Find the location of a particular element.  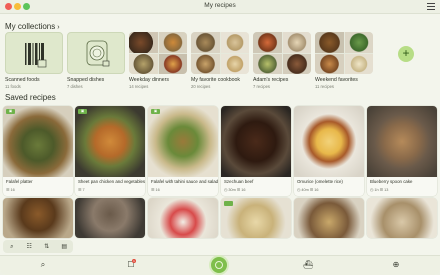

add-collection-button: + is located at coordinates (406, 54).